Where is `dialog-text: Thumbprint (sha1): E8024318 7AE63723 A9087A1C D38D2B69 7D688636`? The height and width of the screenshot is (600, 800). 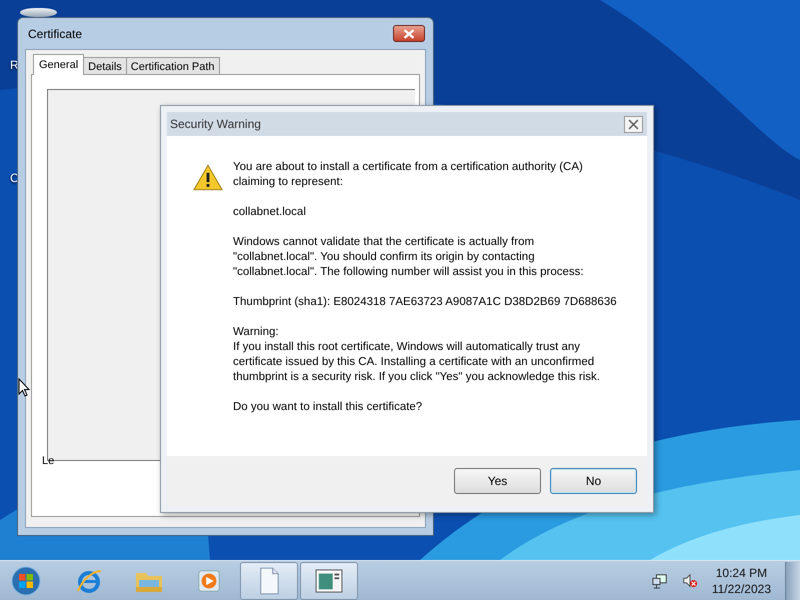
dialog-text: Thumbprint (sha1): E8024318 7AE63723 A9087A1C D38D2B69 7D688636 is located at coordinates (425, 302).